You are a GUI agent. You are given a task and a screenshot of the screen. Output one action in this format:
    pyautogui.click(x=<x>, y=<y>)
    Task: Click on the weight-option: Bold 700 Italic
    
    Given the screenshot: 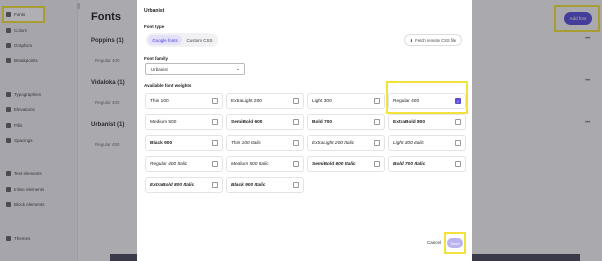 What is the action you would take?
    pyautogui.click(x=427, y=164)
    